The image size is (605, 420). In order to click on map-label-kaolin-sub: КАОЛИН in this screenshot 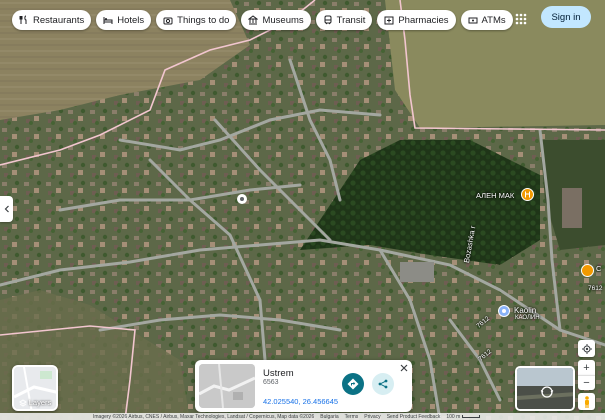, I will do `click(527, 318)`.